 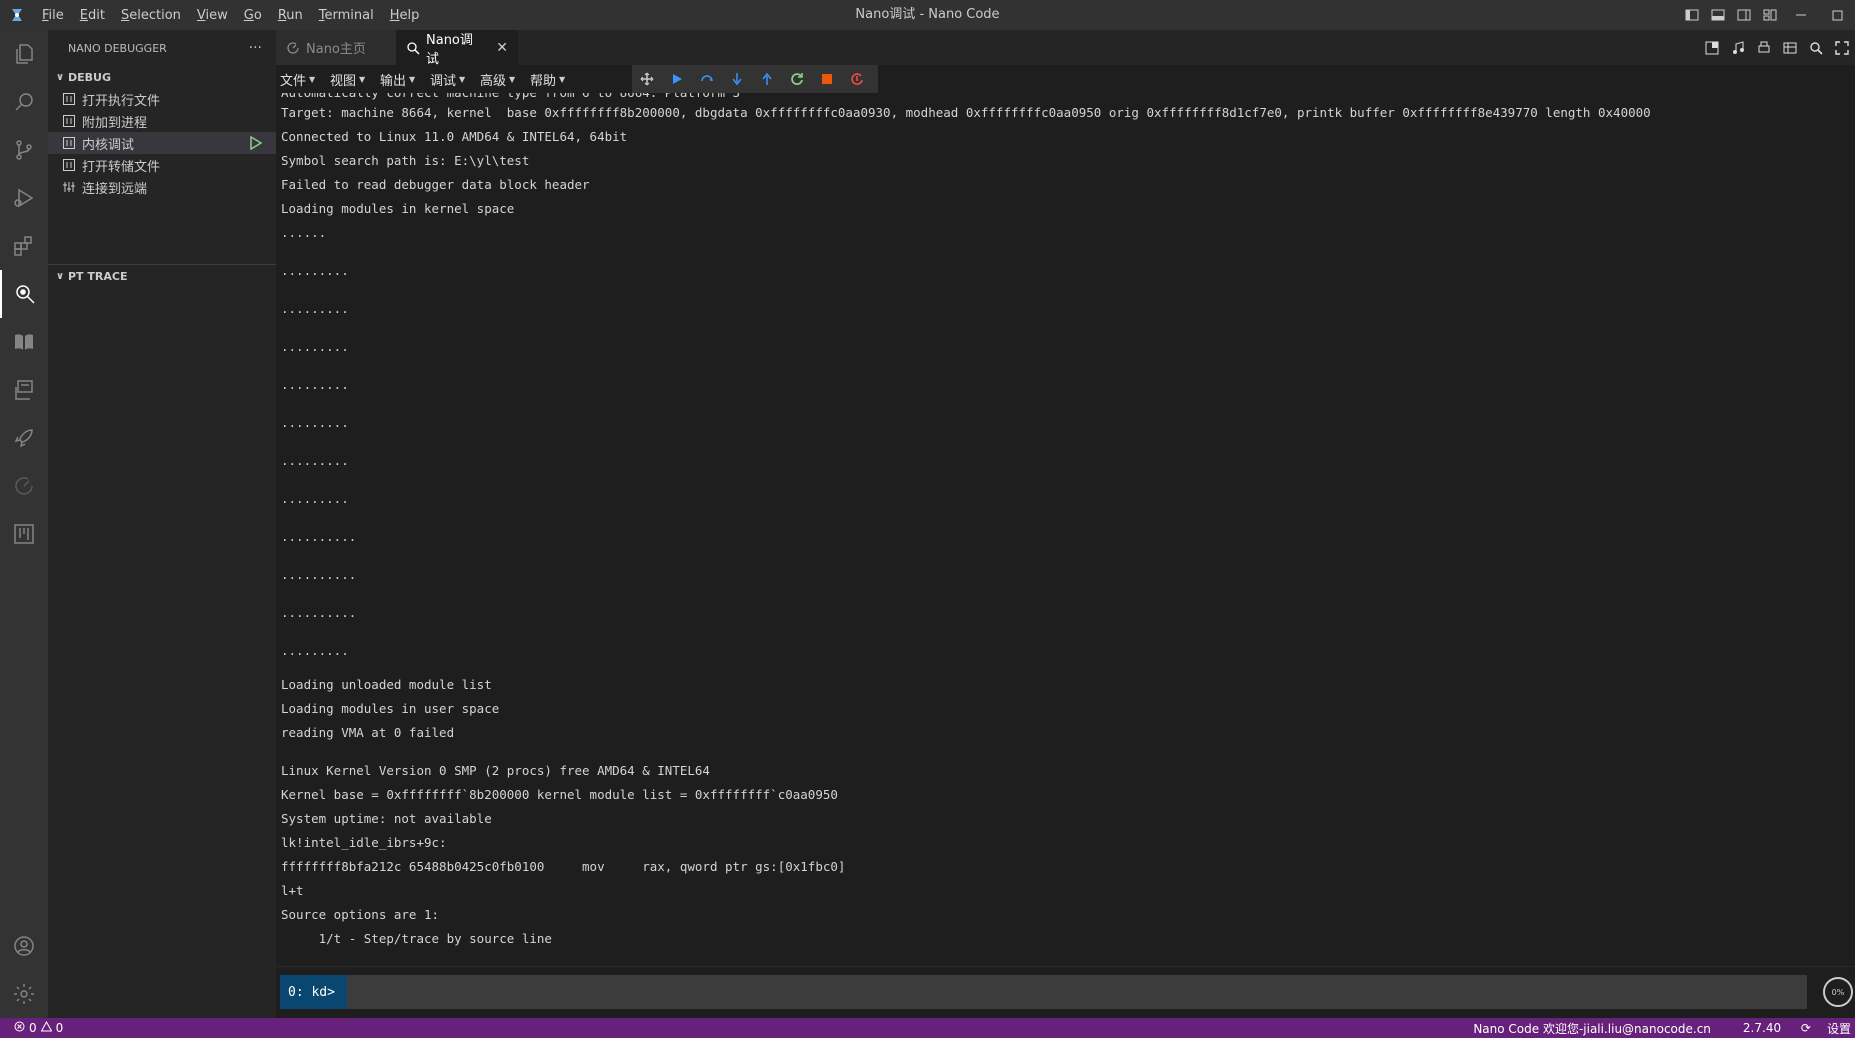 What do you see at coordinates (647, 79) in the screenshot?
I see `drag-handle-icon` at bounding box center [647, 79].